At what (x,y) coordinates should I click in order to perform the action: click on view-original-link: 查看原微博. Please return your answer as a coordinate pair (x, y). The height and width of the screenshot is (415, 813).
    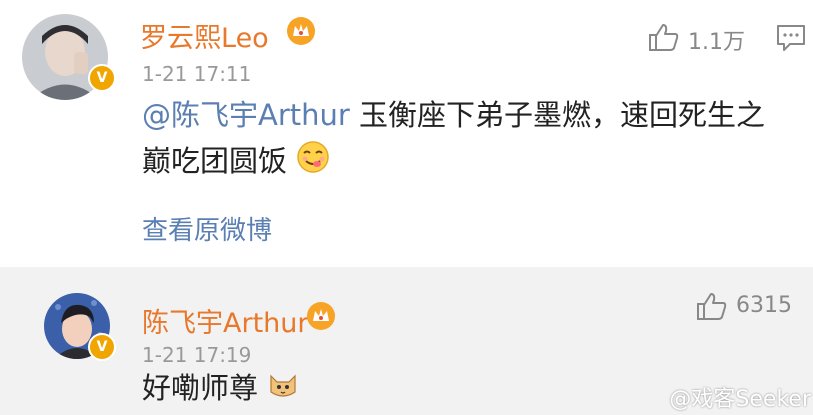
    Looking at the image, I should click on (207, 228).